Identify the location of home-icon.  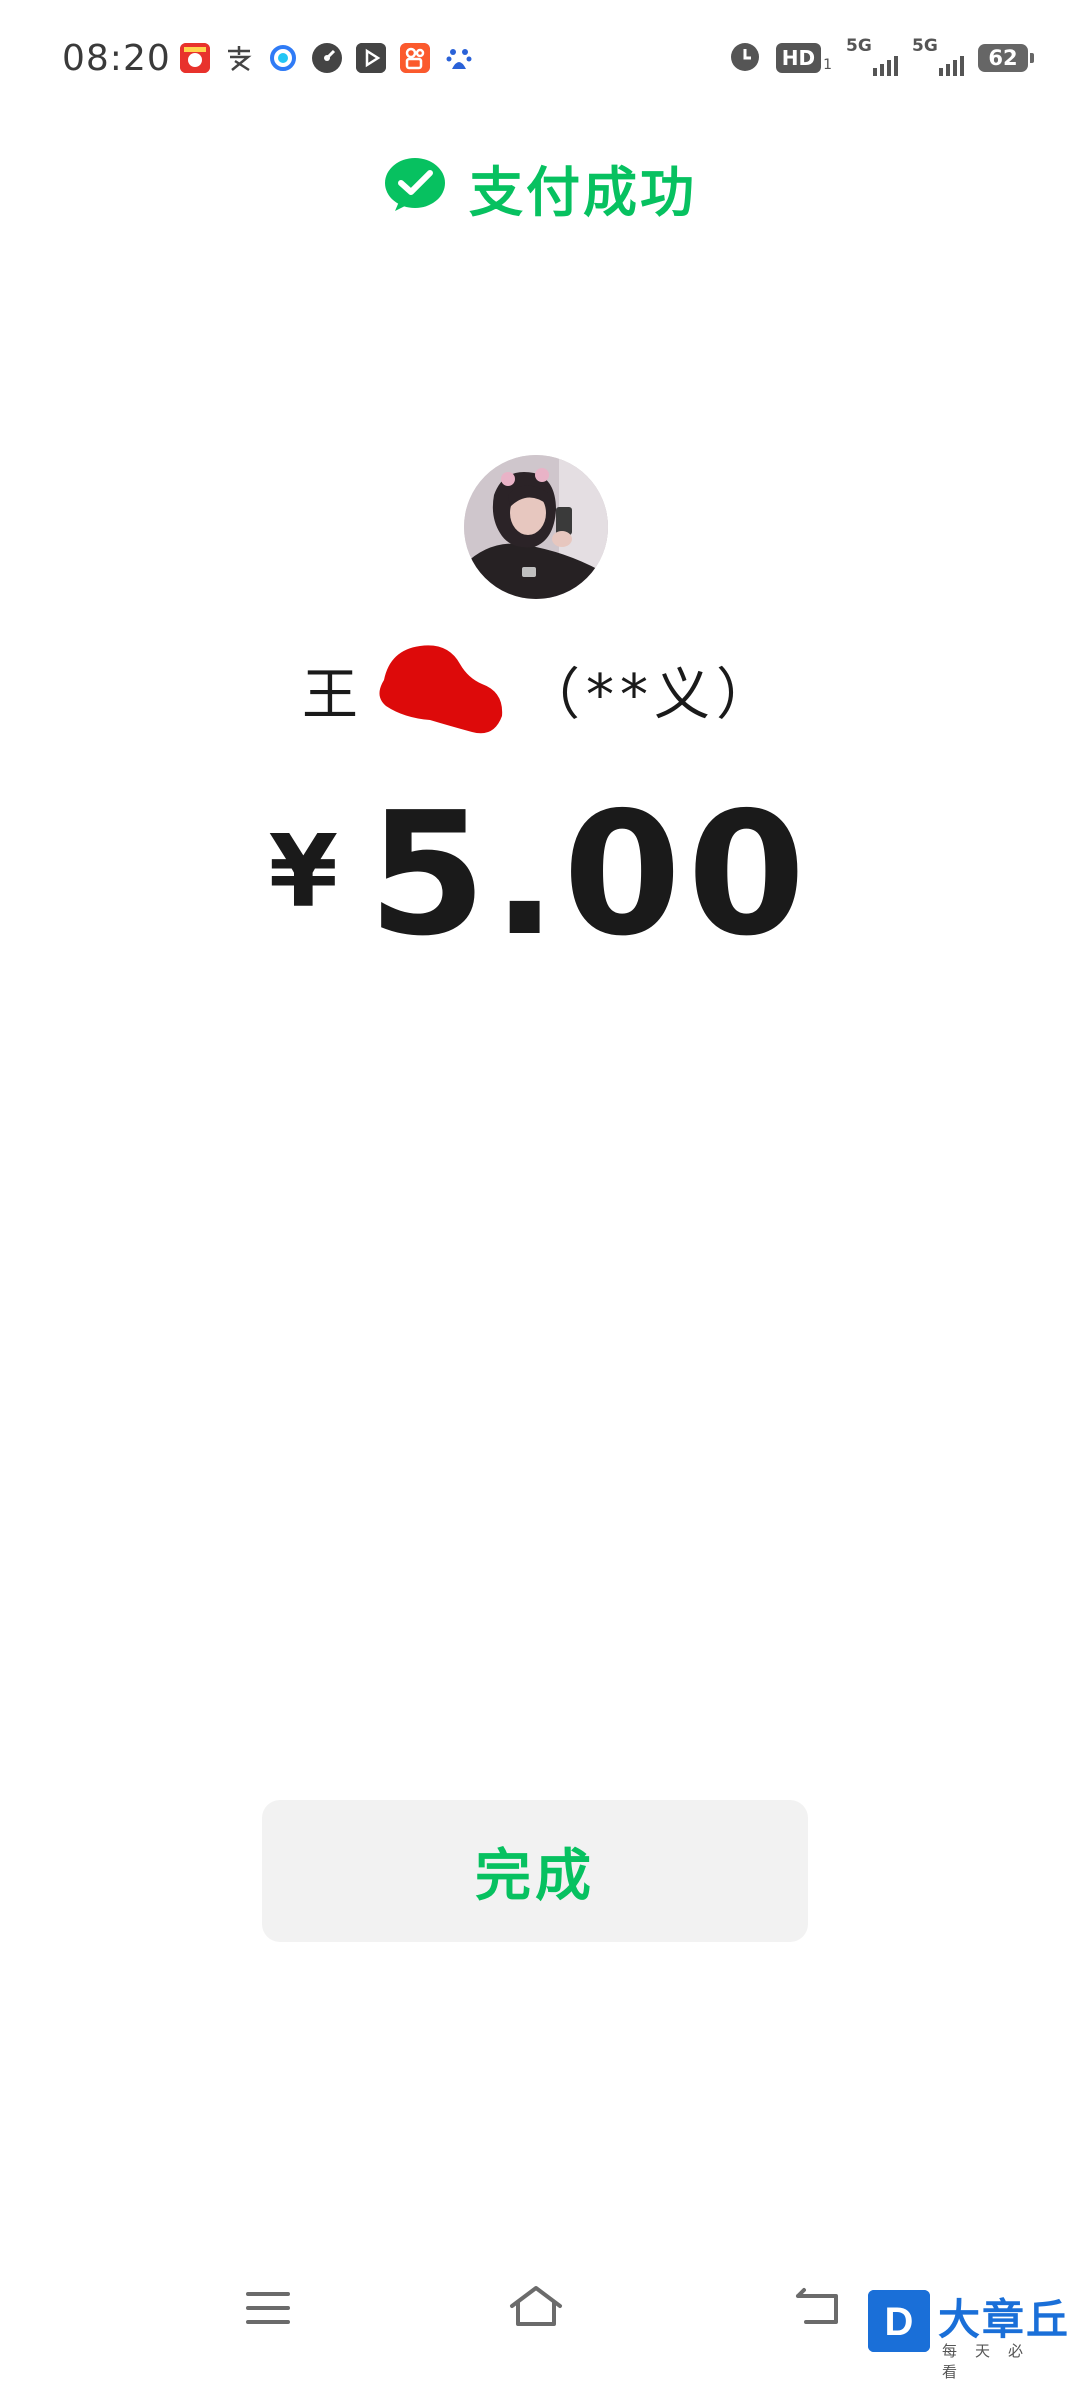
(536, 2308).